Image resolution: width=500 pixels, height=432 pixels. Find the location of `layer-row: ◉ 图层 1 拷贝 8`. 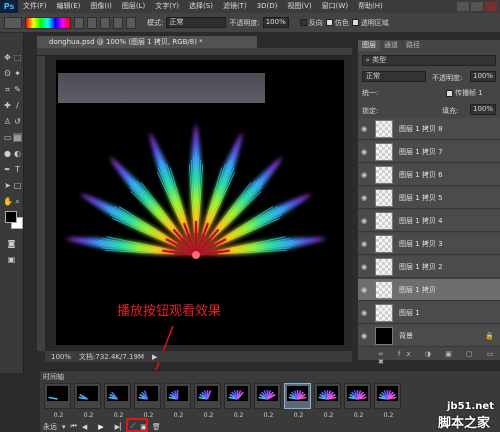

layer-row: ◉ 图层 1 拷贝 8 is located at coordinates (429, 129).